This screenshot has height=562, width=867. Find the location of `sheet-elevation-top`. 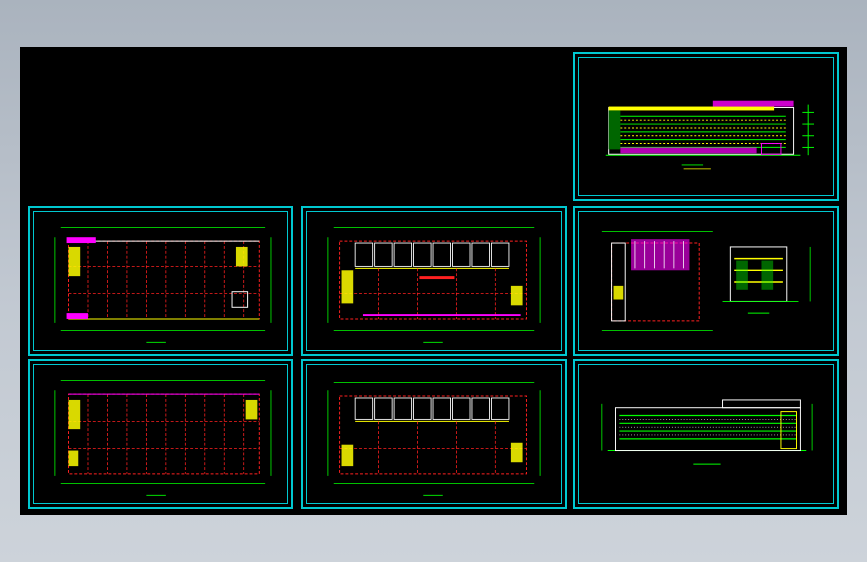

sheet-elevation-top is located at coordinates (706, 126).